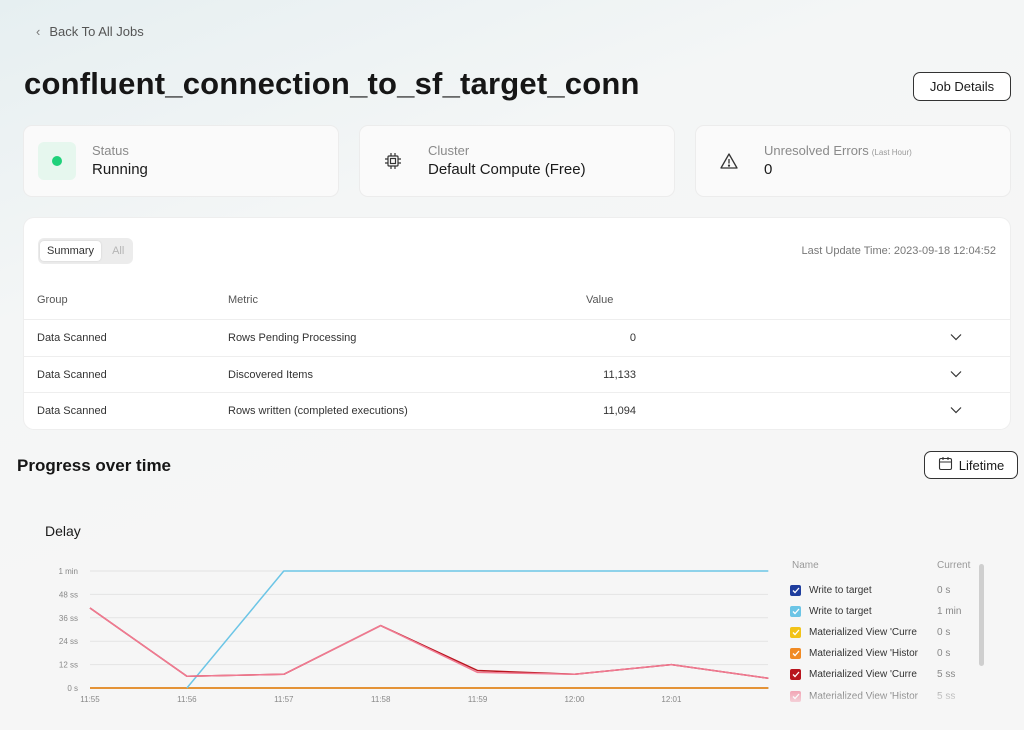 Image resolution: width=1024 pixels, height=730 pixels. I want to click on back-to-jobs-link: ‹ Back To All Jobs, so click(90, 31).